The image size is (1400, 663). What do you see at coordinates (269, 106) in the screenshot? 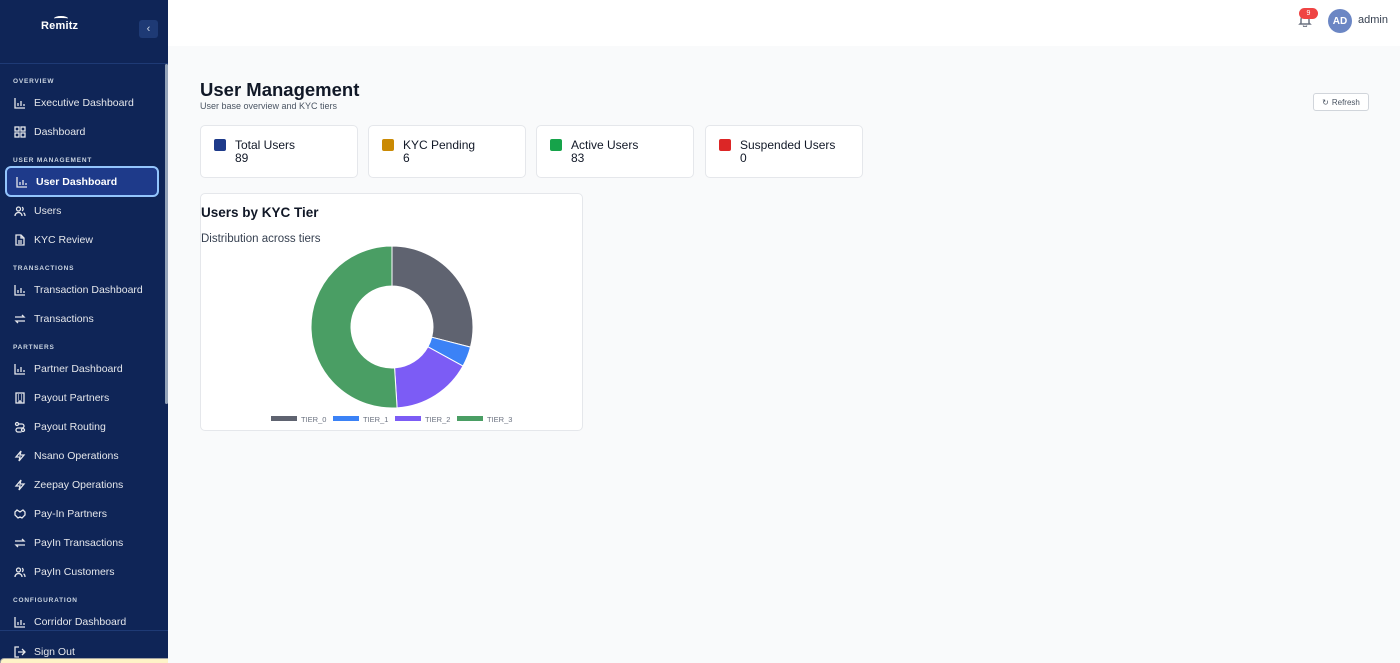
I see `page-subtitle: User base overview and KYC tiers` at bounding box center [269, 106].